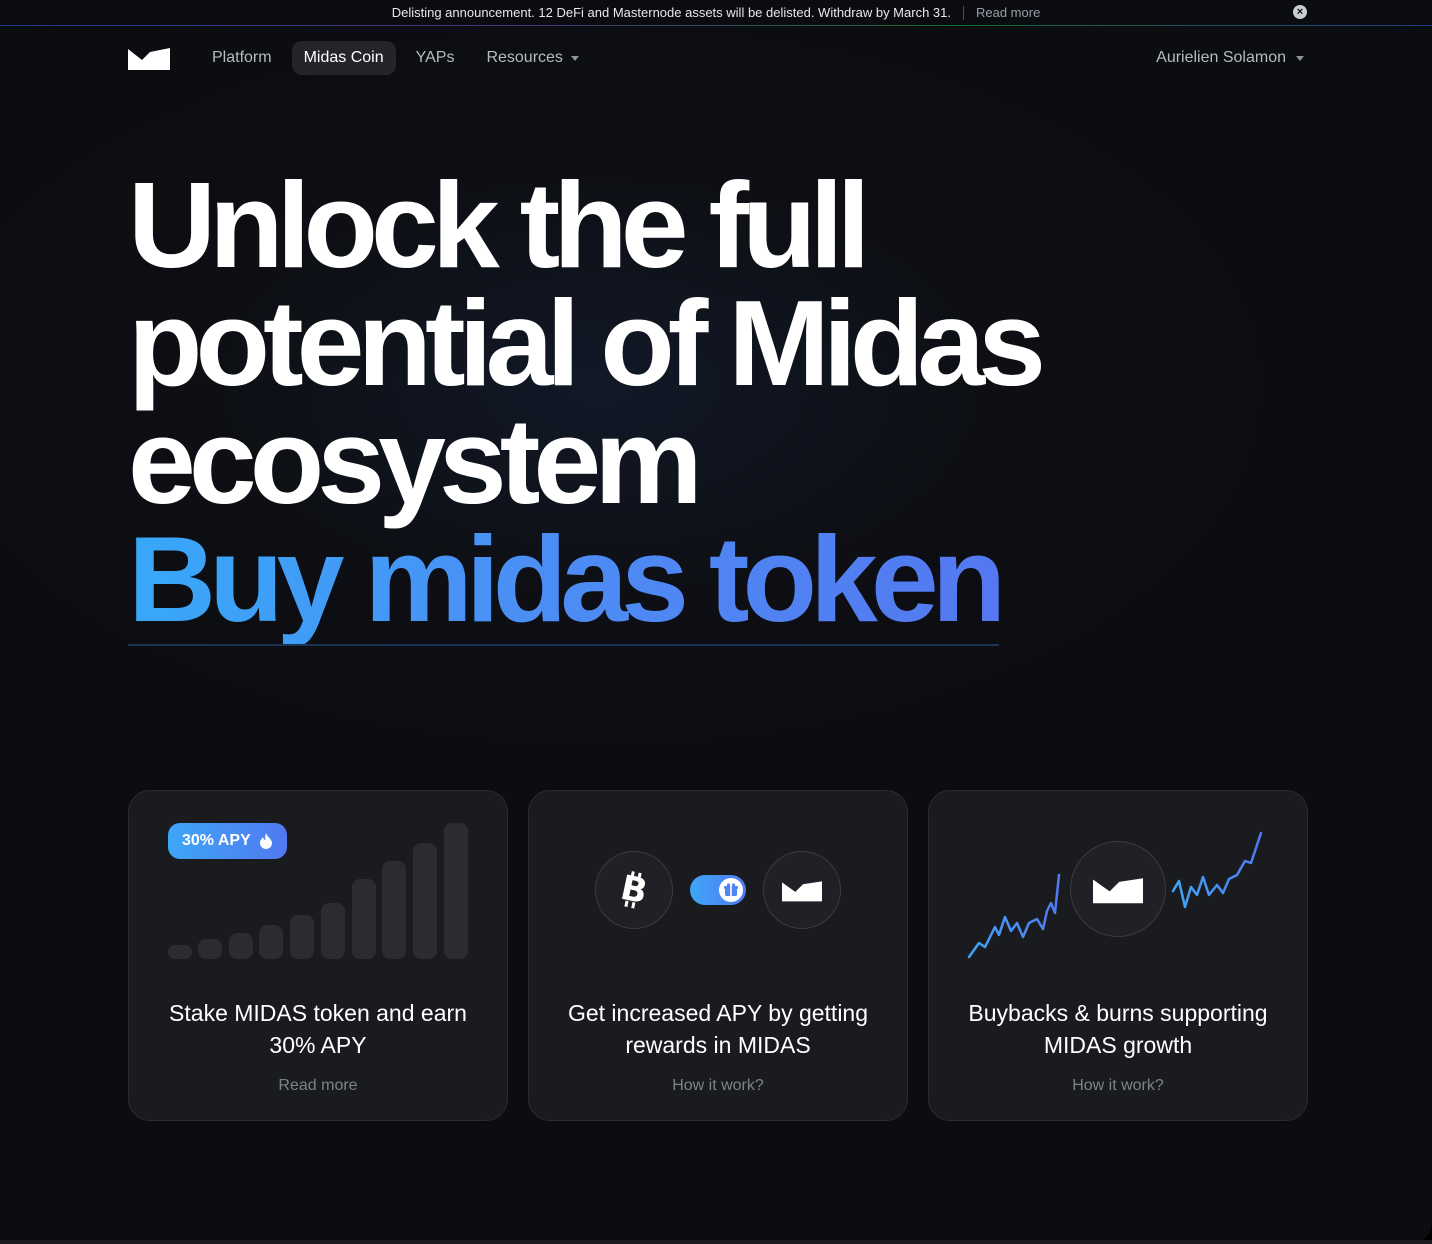 This screenshot has height=1244, width=1432. Describe the element at coordinates (318, 1086) in the screenshot. I see `read-more-link: Read more` at that location.